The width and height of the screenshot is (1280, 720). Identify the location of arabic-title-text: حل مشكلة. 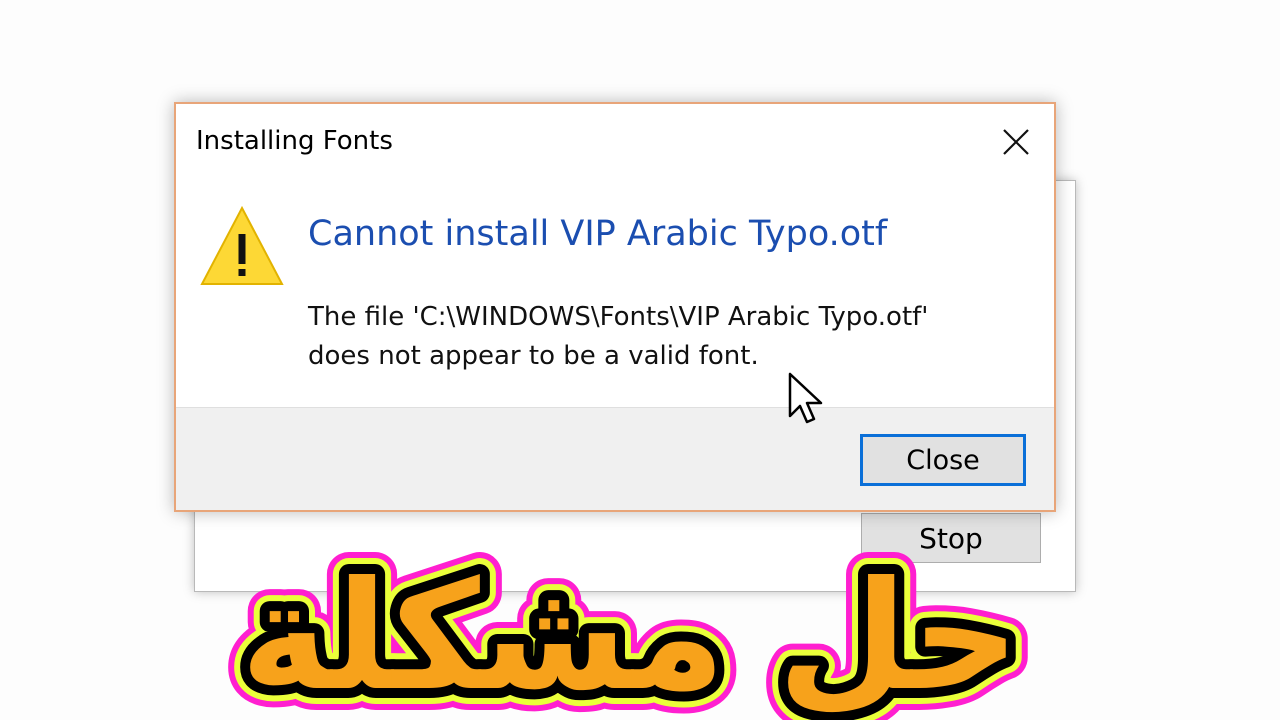
(629, 635).